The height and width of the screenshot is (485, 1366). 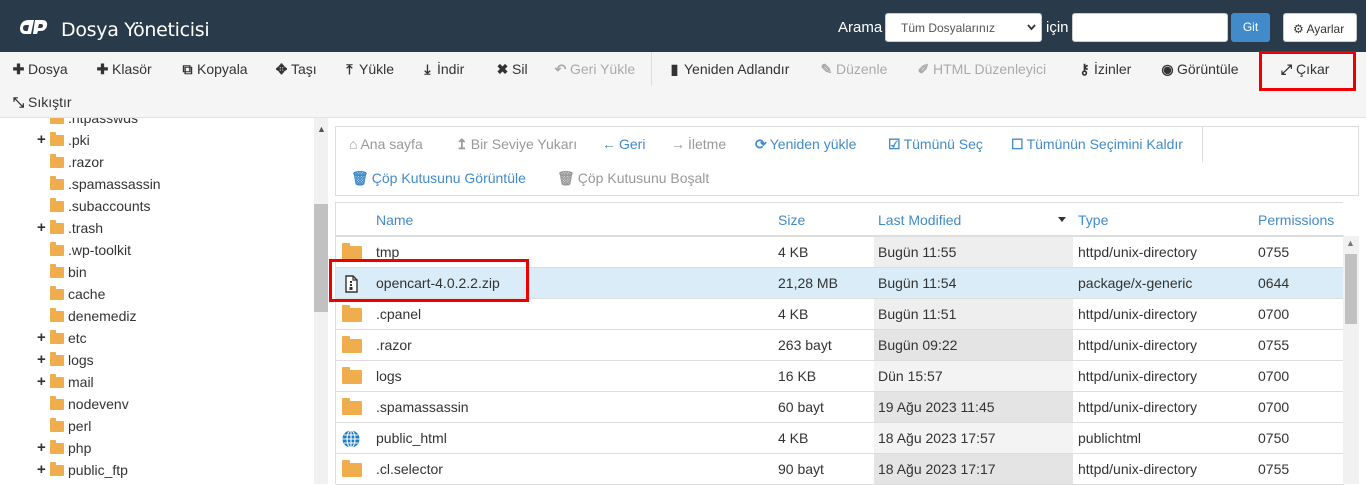 What do you see at coordinates (98, 470) in the screenshot?
I see `tree-item-label: public_ftp` at bounding box center [98, 470].